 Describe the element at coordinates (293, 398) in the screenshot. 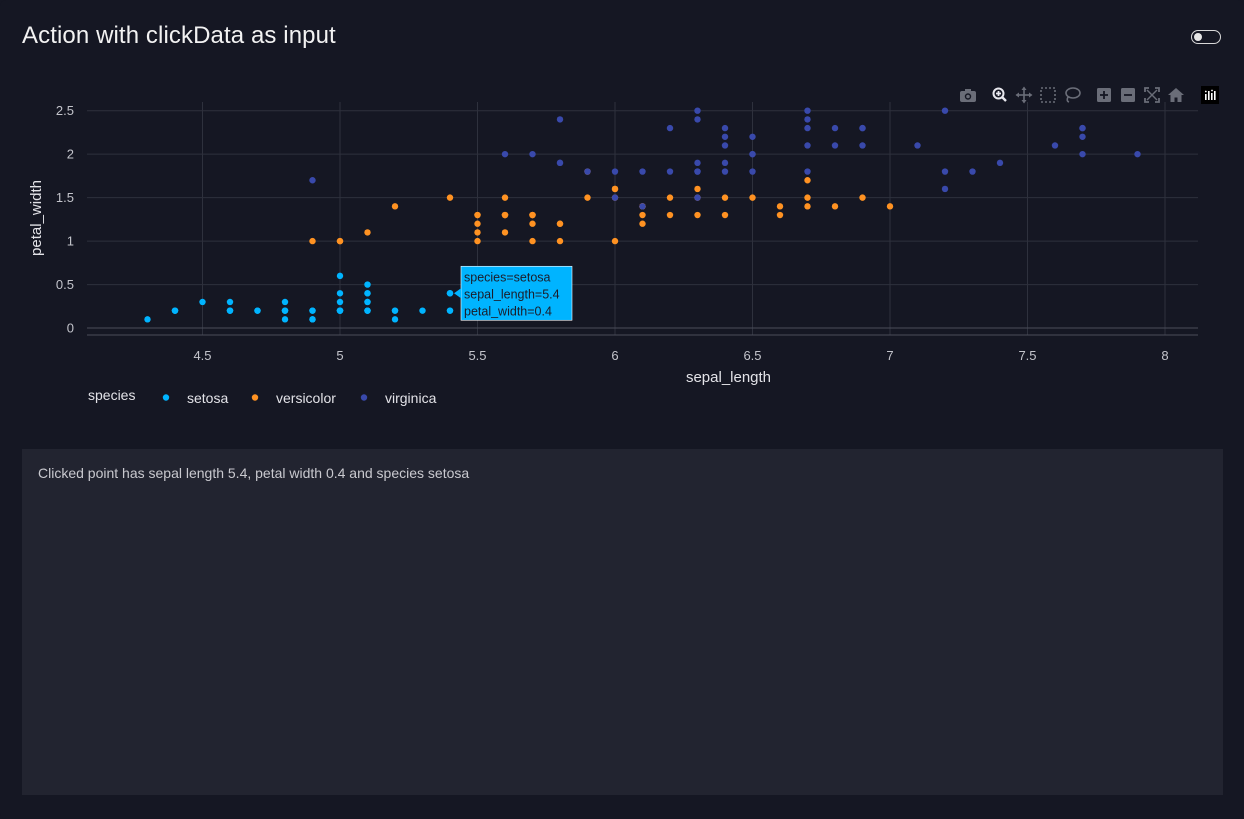

I see `legend-item-versicolor: versicolor` at that location.